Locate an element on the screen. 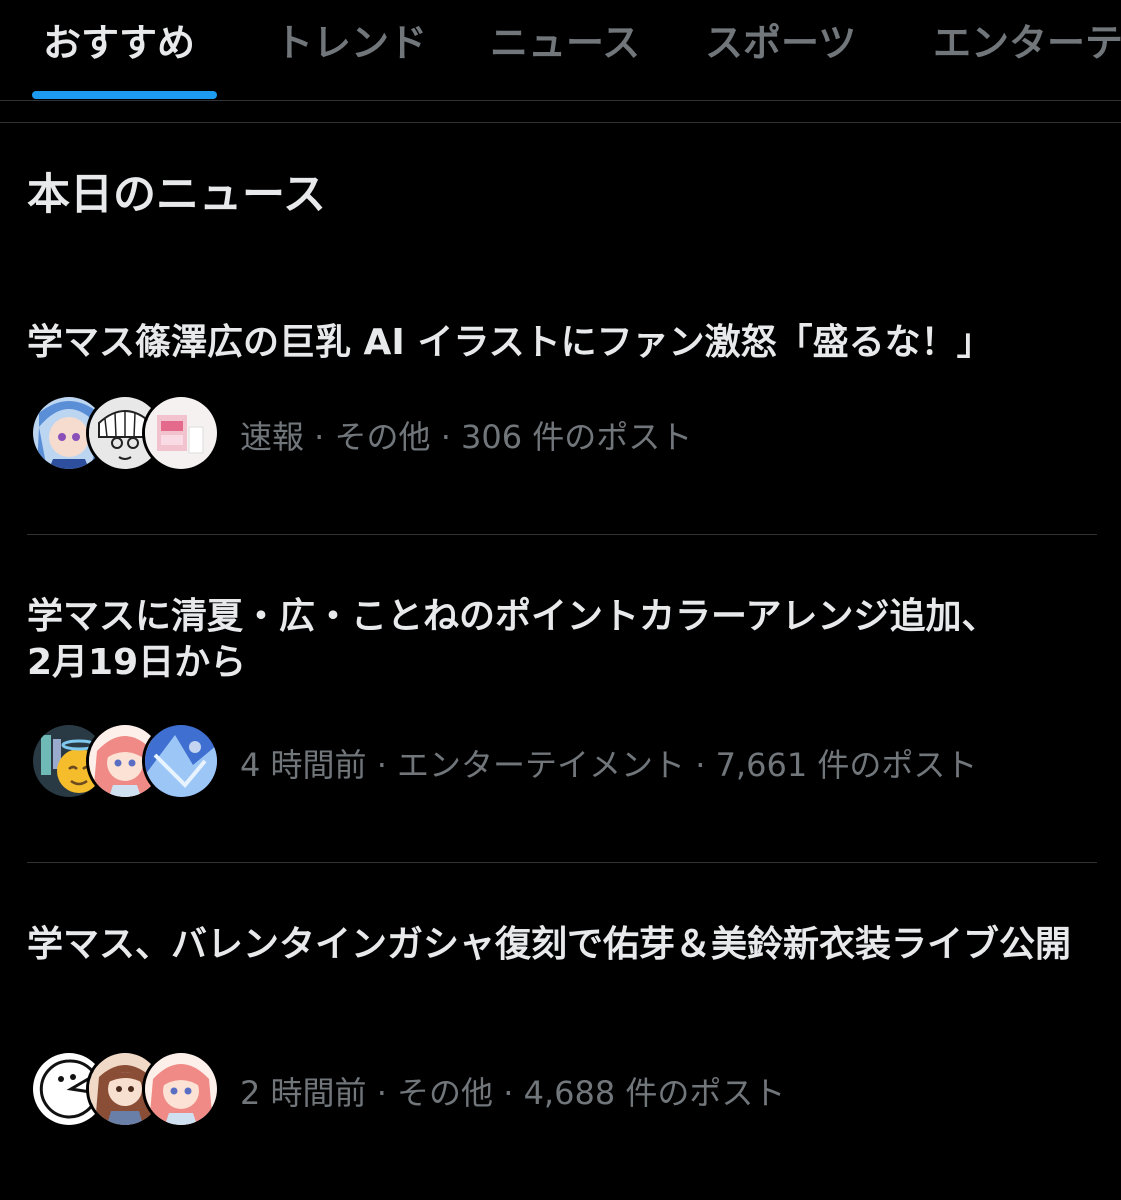 The height and width of the screenshot is (1200, 1121). news-meta: 4 時間前 · エンターテイメント · 7,661 件のポスト is located at coordinates (609, 765).